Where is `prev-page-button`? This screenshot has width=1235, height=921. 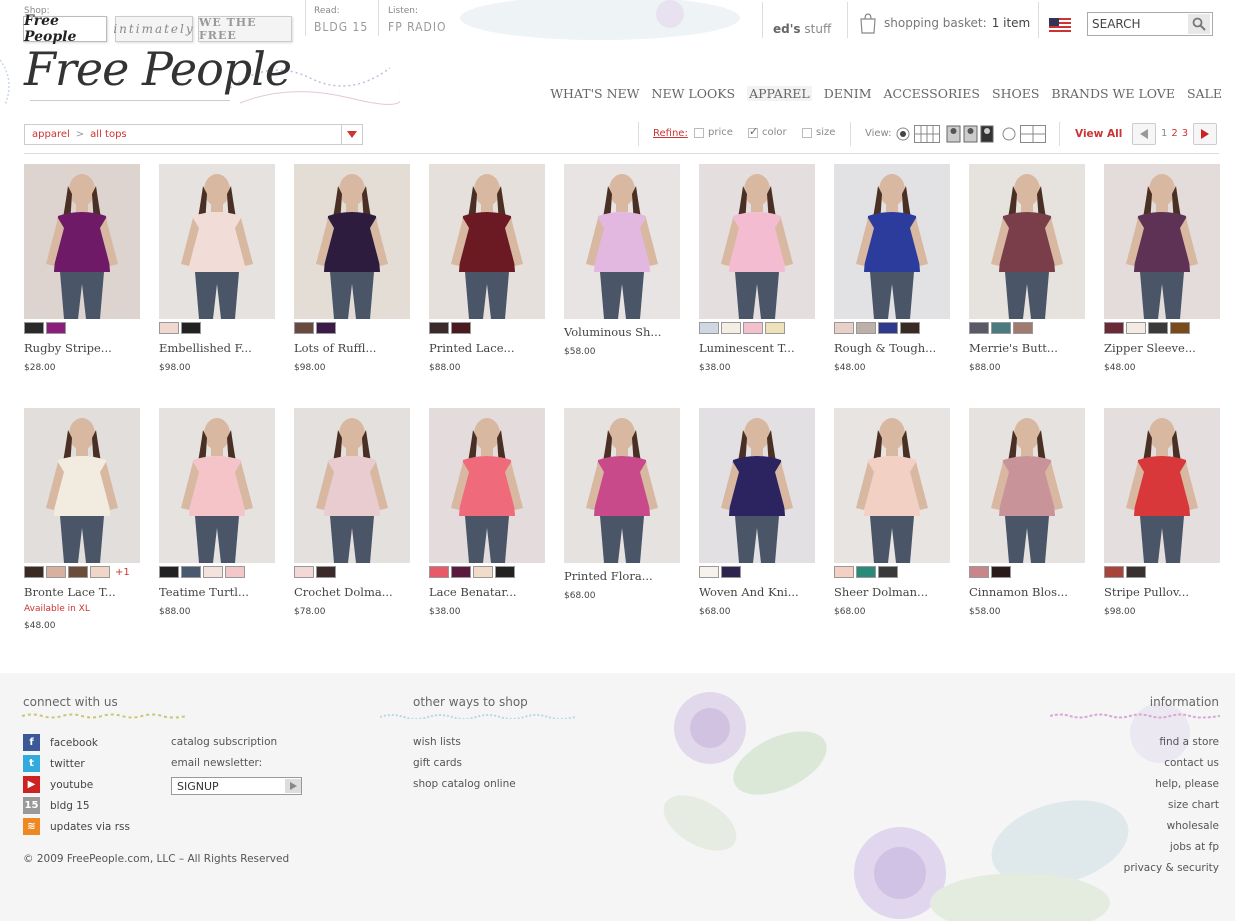
prev-page-button is located at coordinates (1144, 134).